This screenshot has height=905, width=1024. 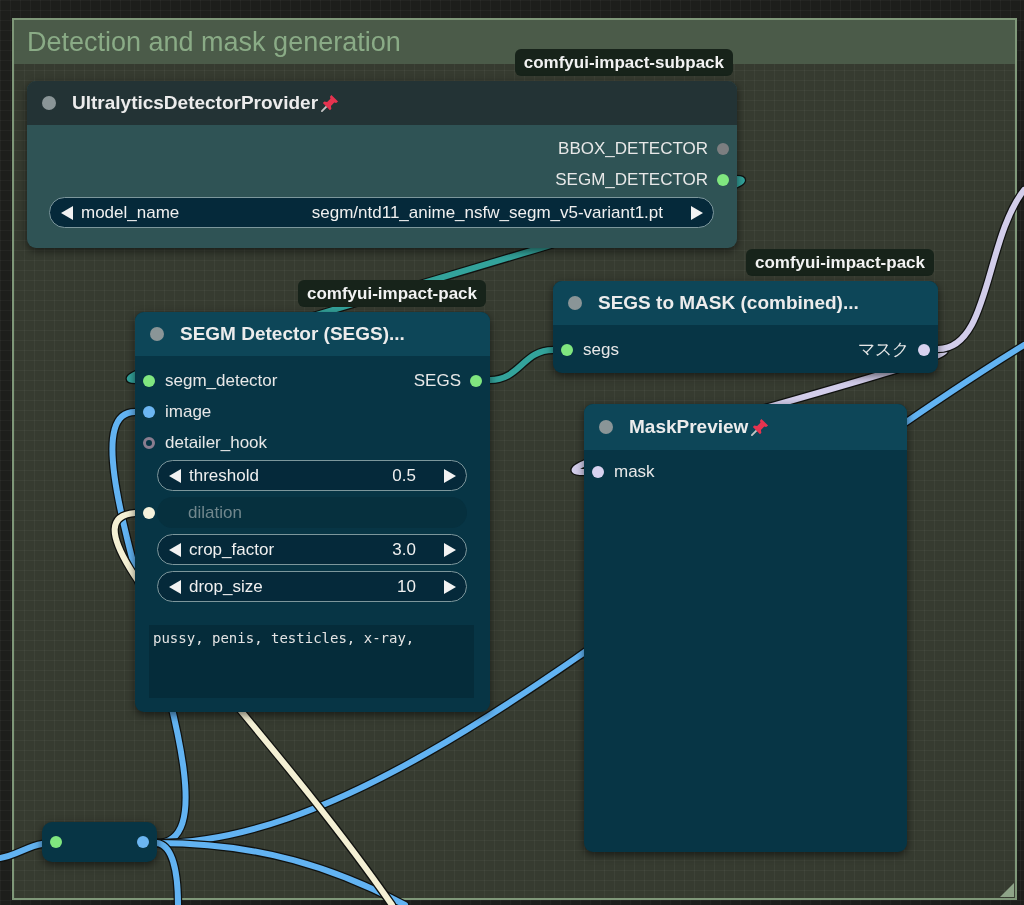 I want to click on output-label: マスク, so click(x=883, y=350).